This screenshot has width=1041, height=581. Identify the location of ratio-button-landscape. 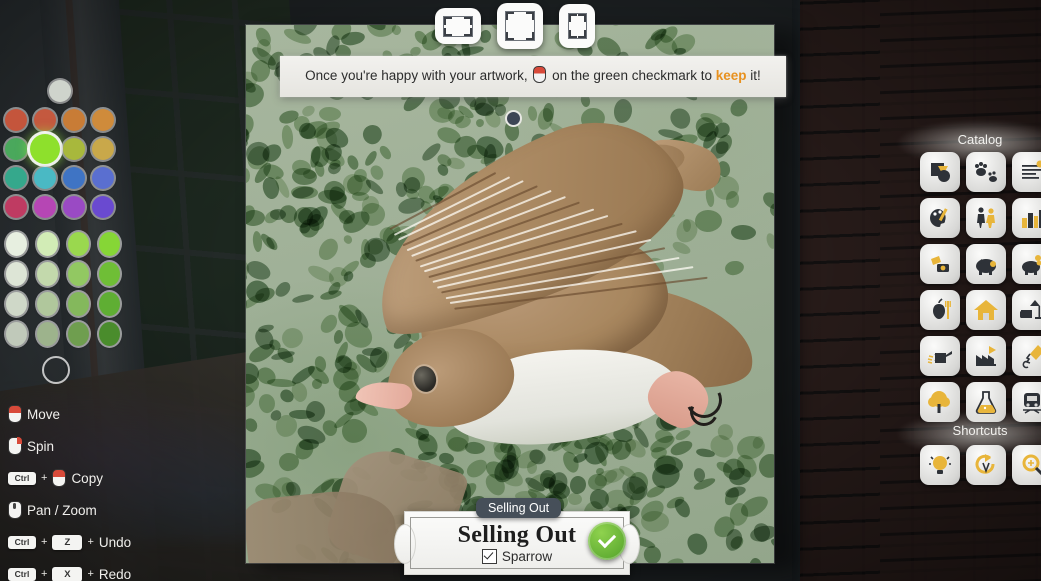
(458, 26).